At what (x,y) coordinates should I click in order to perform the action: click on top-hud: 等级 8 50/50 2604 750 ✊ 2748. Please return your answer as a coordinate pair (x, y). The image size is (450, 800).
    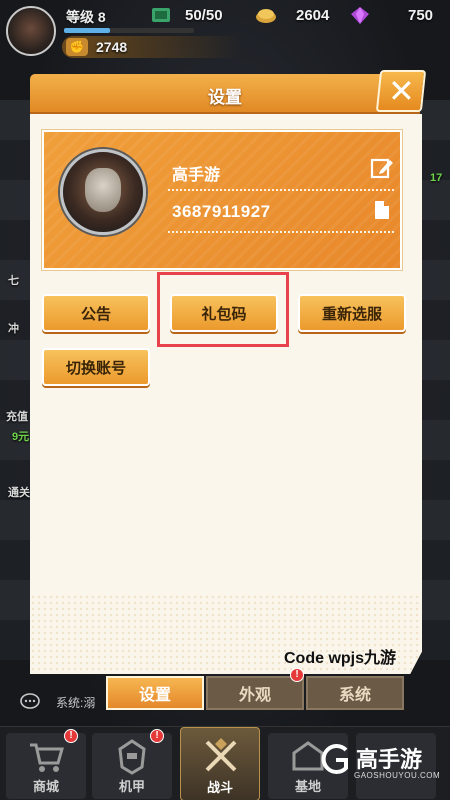
    Looking at the image, I should click on (225, 32).